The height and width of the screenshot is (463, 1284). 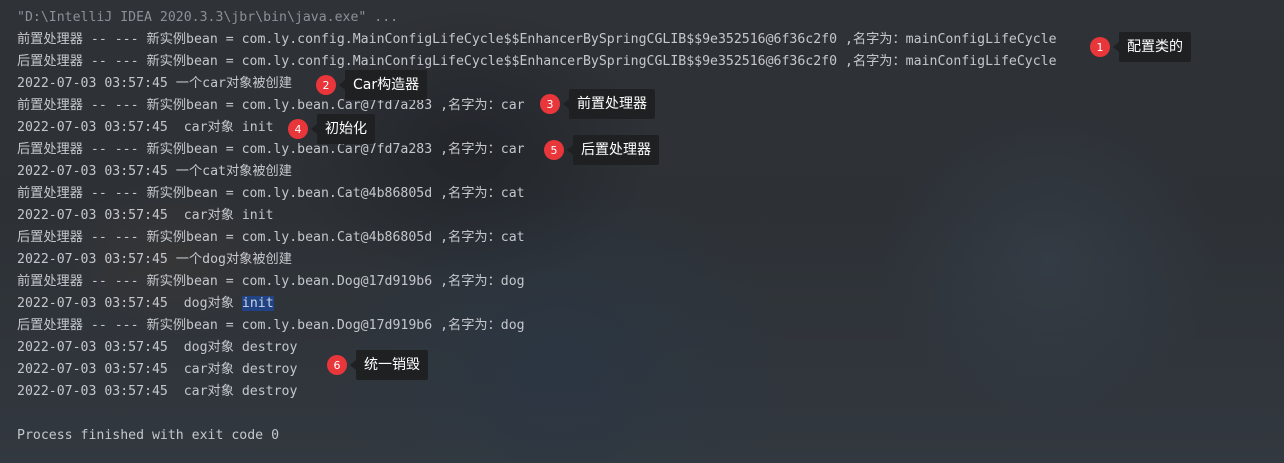 I want to click on annotation-label: 统一销毁, so click(x=389, y=365).